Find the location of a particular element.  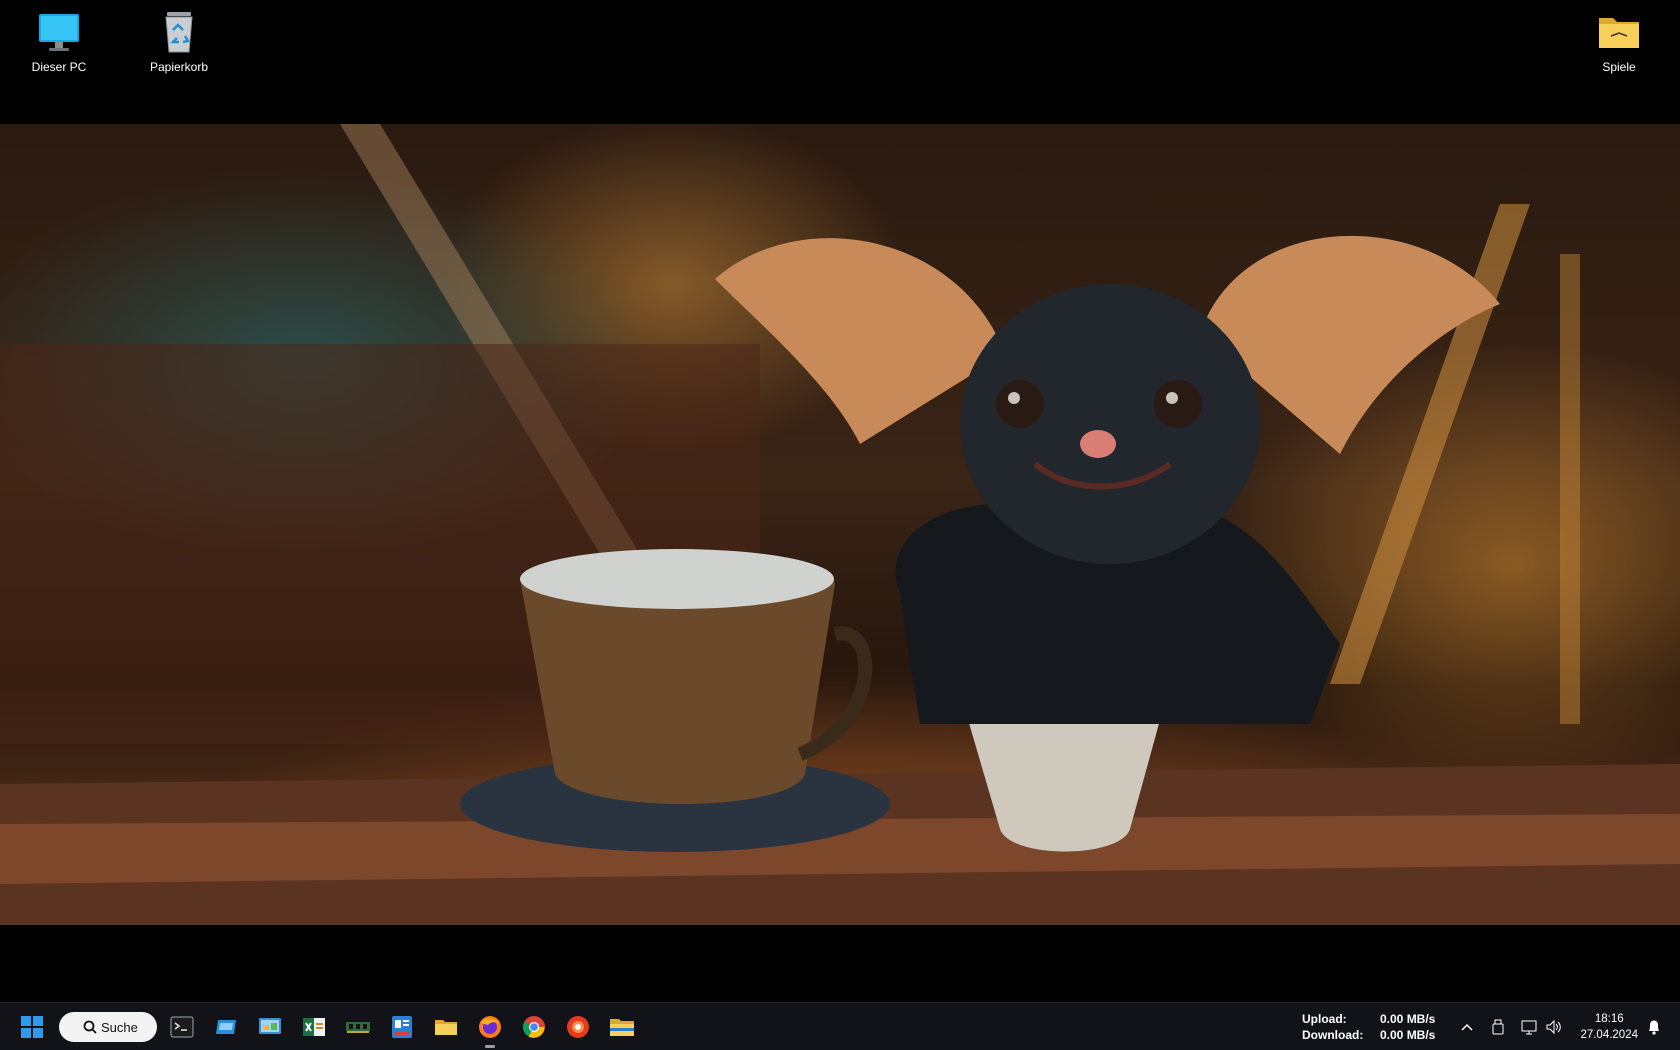

taskbar-app-excel is located at coordinates (314, 1027).